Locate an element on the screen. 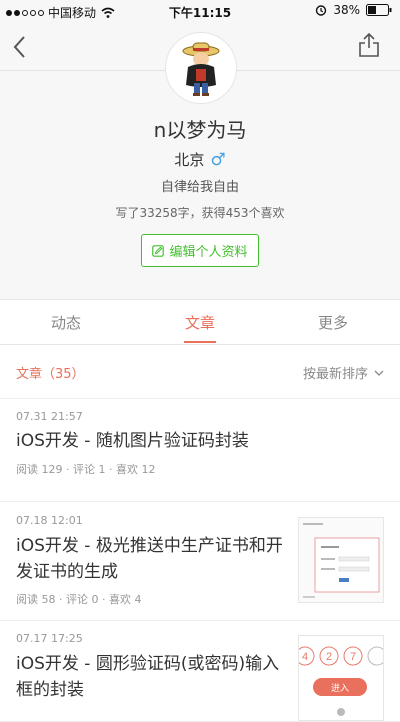 The image size is (400, 722). article-count: 文章（35） is located at coordinates (50, 374).